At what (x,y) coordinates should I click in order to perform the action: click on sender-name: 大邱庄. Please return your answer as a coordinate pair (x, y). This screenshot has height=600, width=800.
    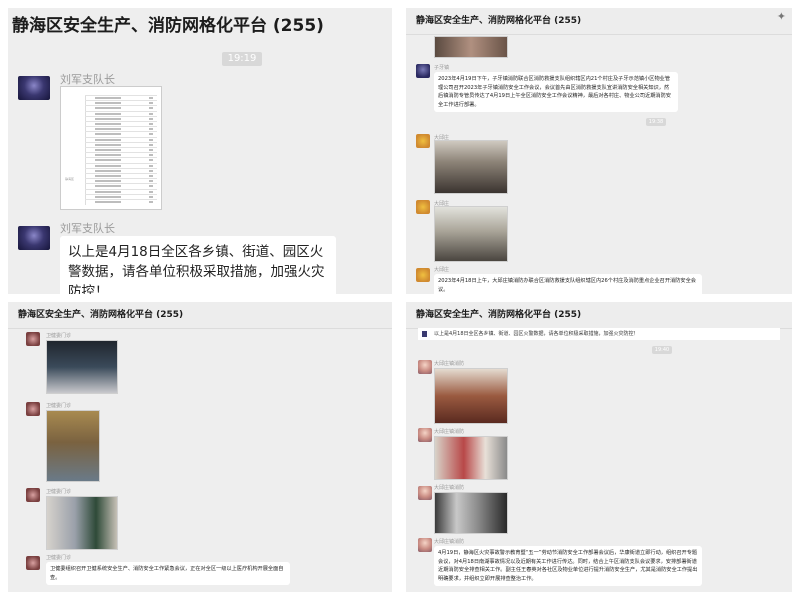
    Looking at the image, I should click on (442, 270).